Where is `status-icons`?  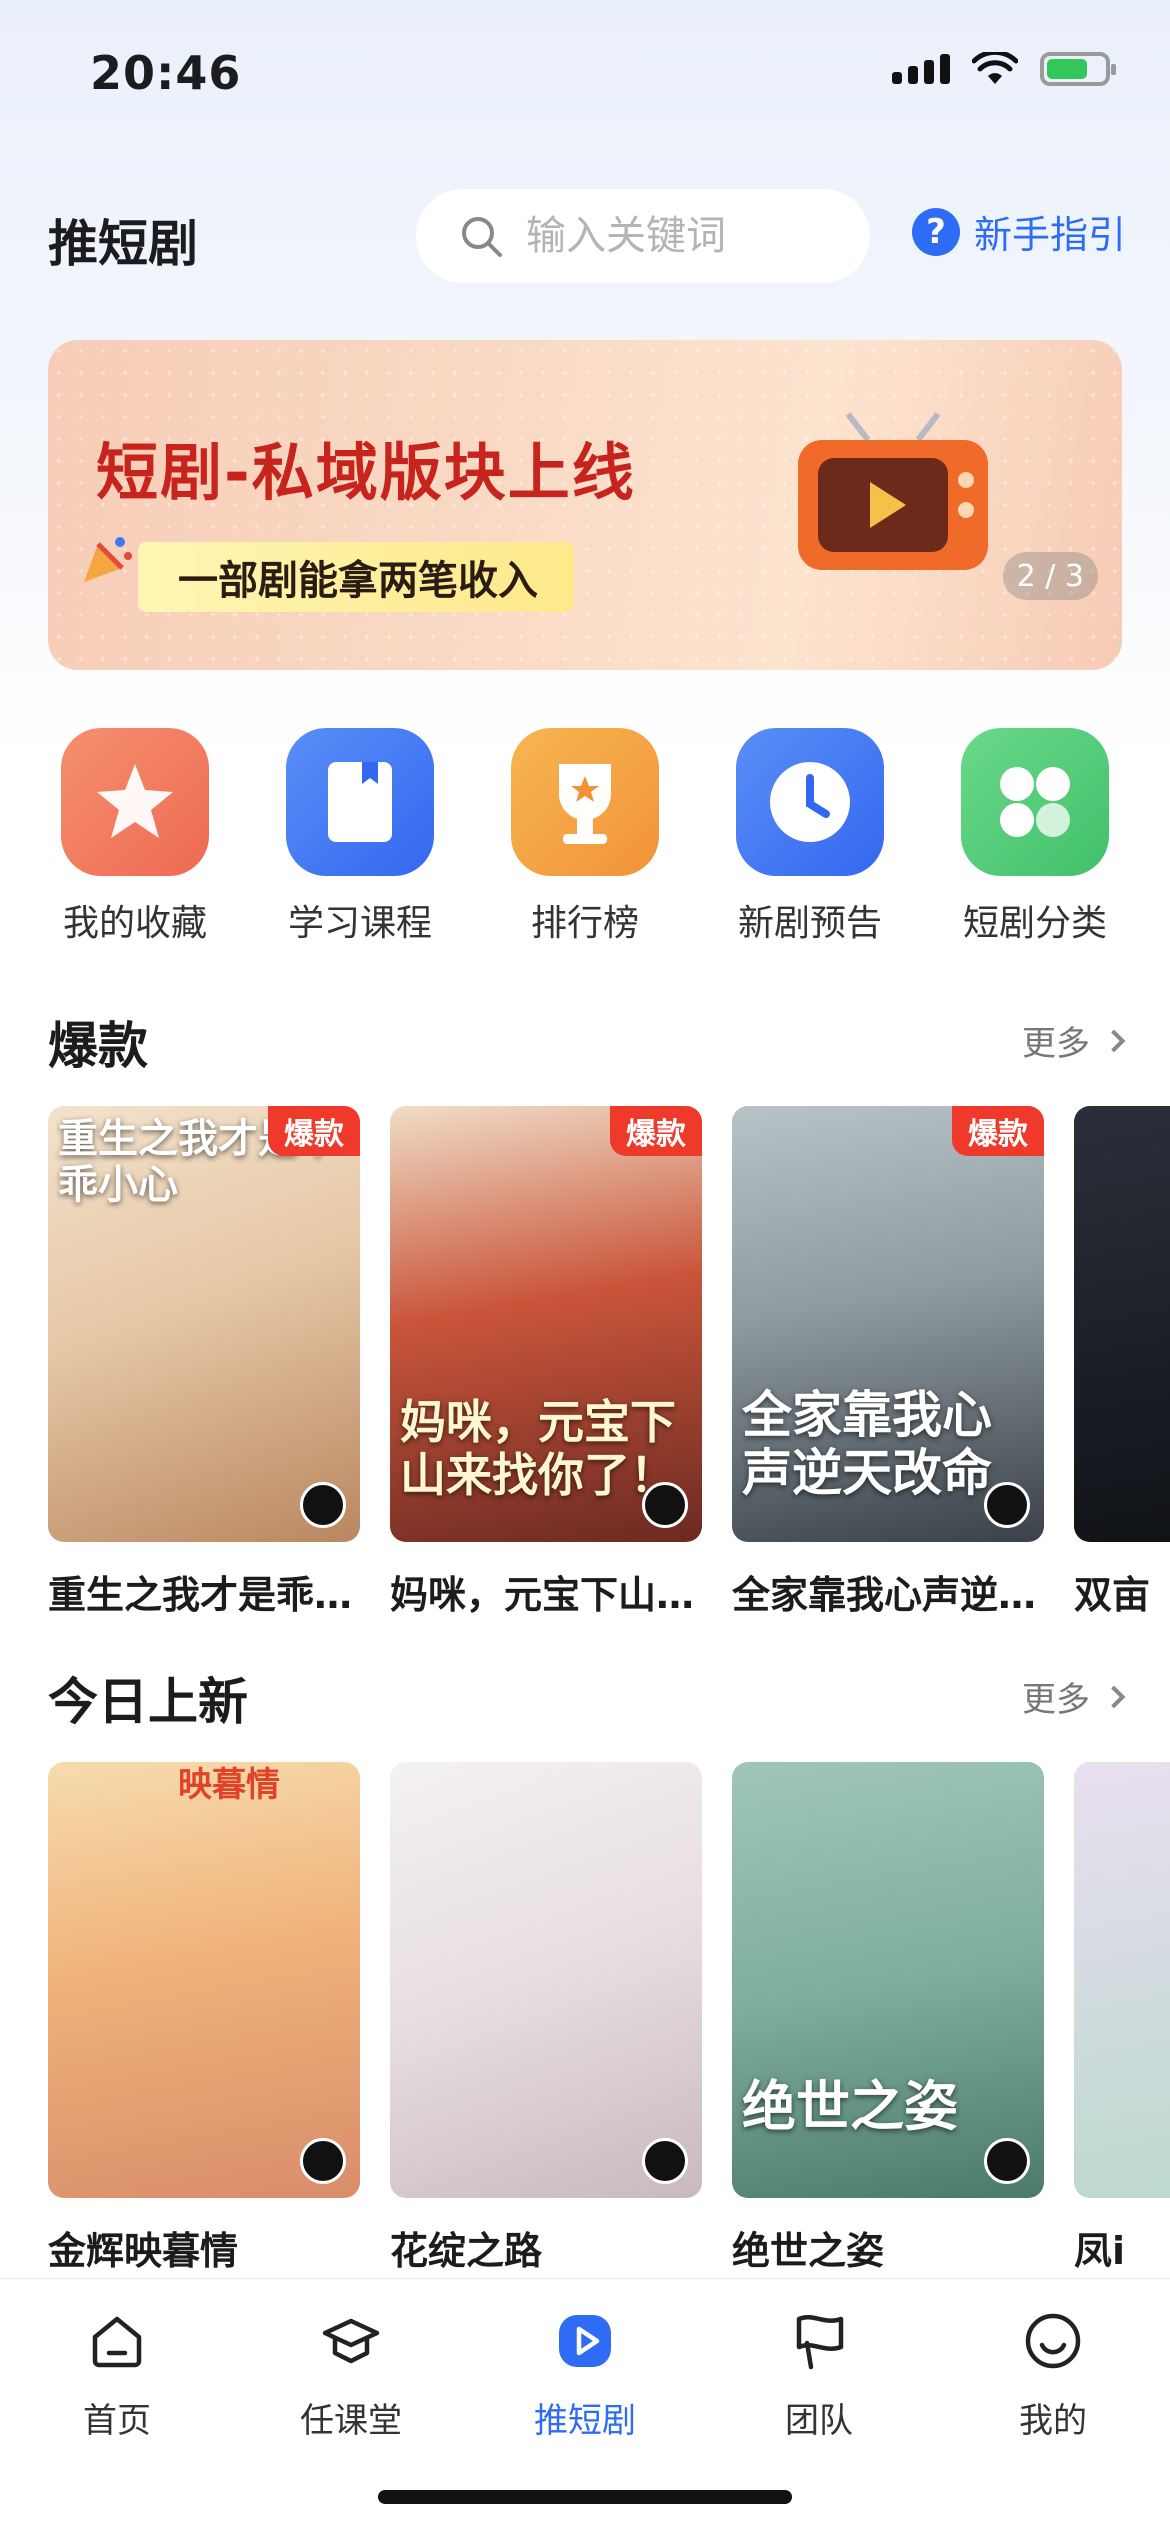
status-icons is located at coordinates (1004, 69).